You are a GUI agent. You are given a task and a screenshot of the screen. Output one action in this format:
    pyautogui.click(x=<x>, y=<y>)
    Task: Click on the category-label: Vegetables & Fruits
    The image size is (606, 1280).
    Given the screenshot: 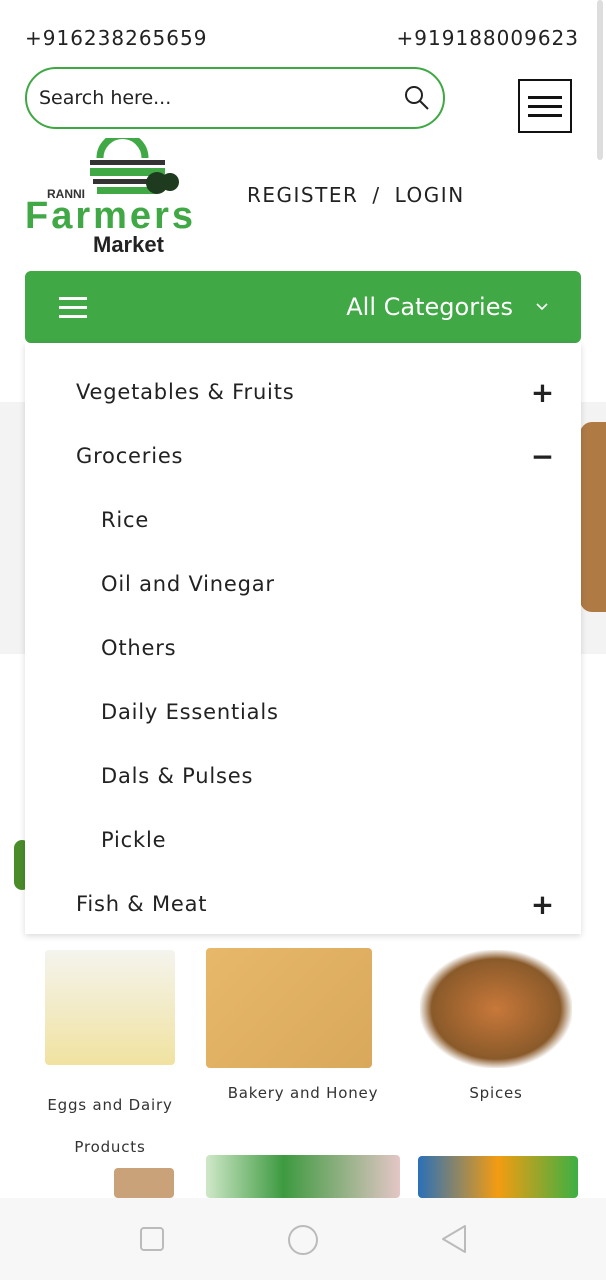 What is the action you would take?
    pyautogui.click(x=185, y=392)
    